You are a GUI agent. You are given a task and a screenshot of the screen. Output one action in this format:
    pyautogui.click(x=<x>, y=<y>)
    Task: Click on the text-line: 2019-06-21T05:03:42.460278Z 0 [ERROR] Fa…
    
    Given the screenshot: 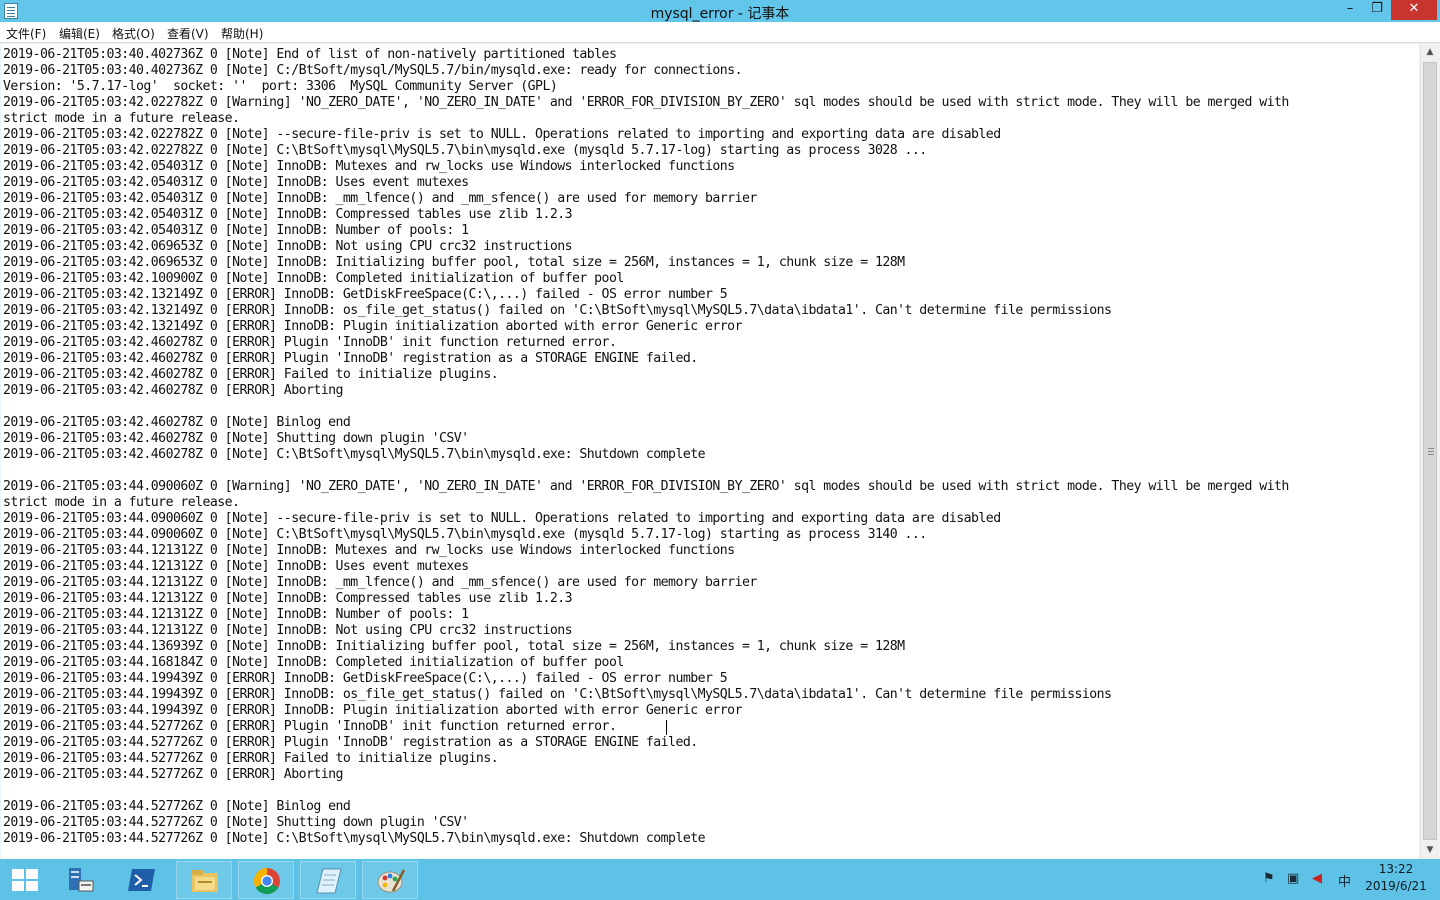 What is the action you would take?
    pyautogui.click(x=251, y=374)
    